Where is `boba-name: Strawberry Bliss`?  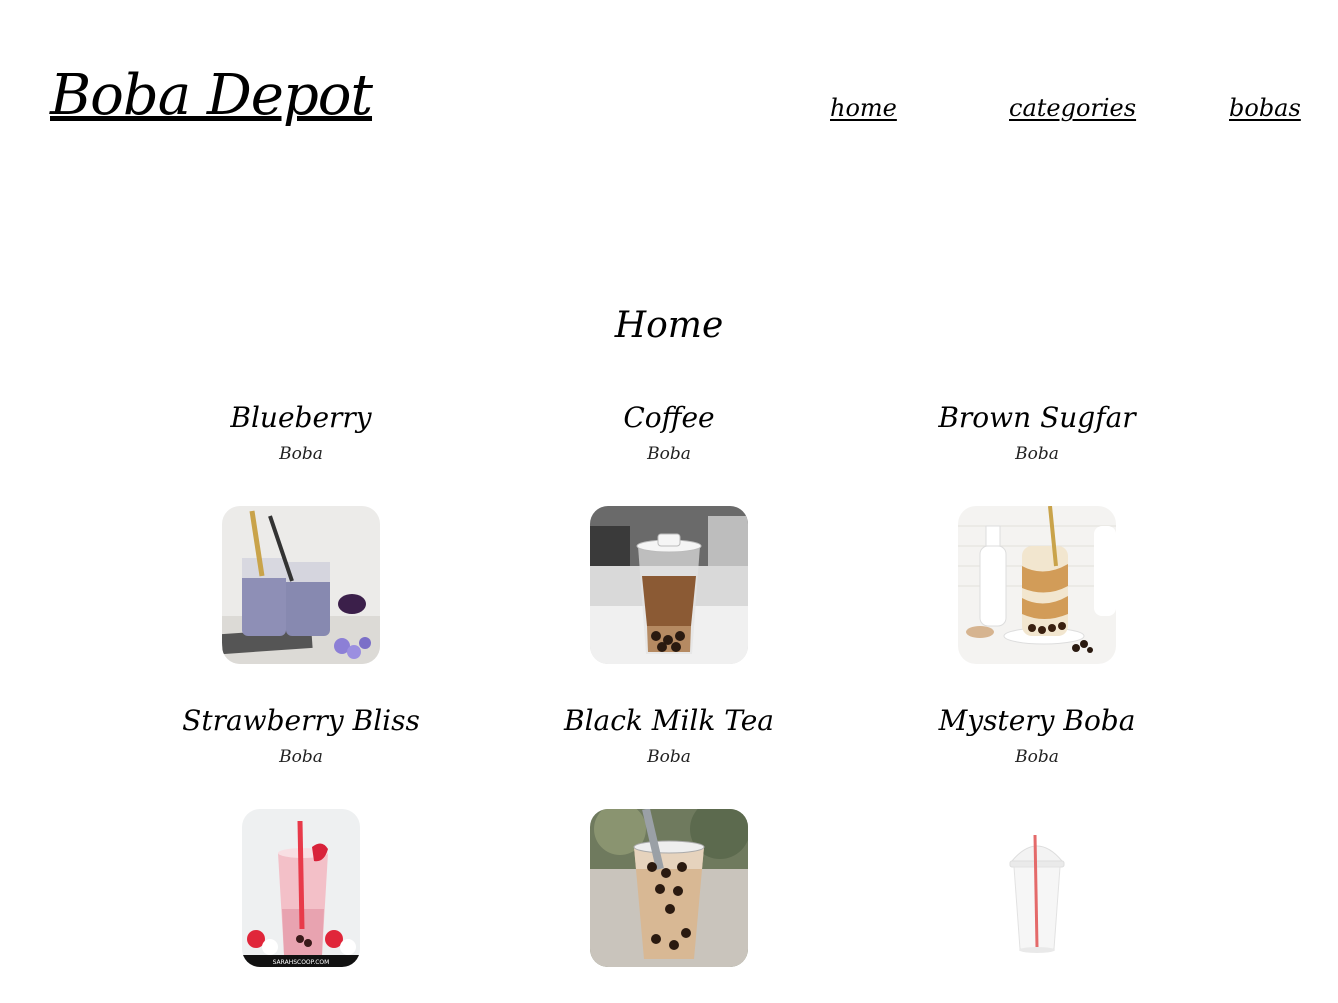 boba-name: Strawberry Bliss is located at coordinates (301, 720).